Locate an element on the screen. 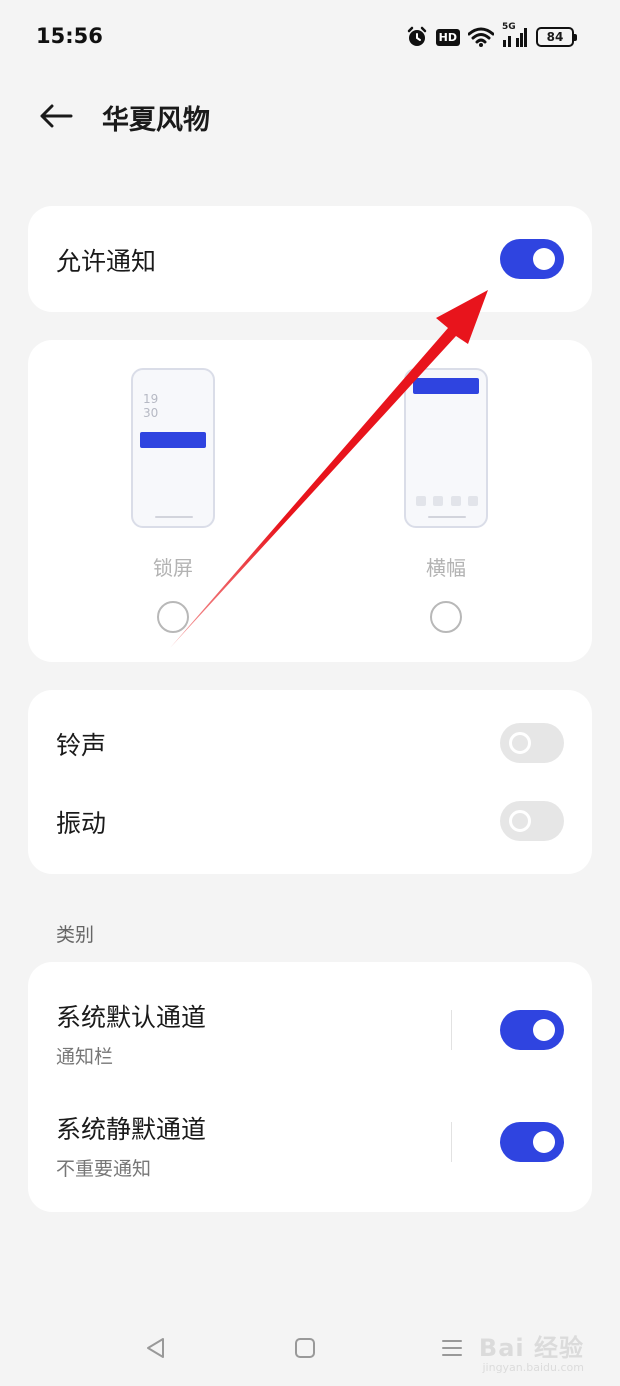  status-time: 15:56 is located at coordinates (69, 36).